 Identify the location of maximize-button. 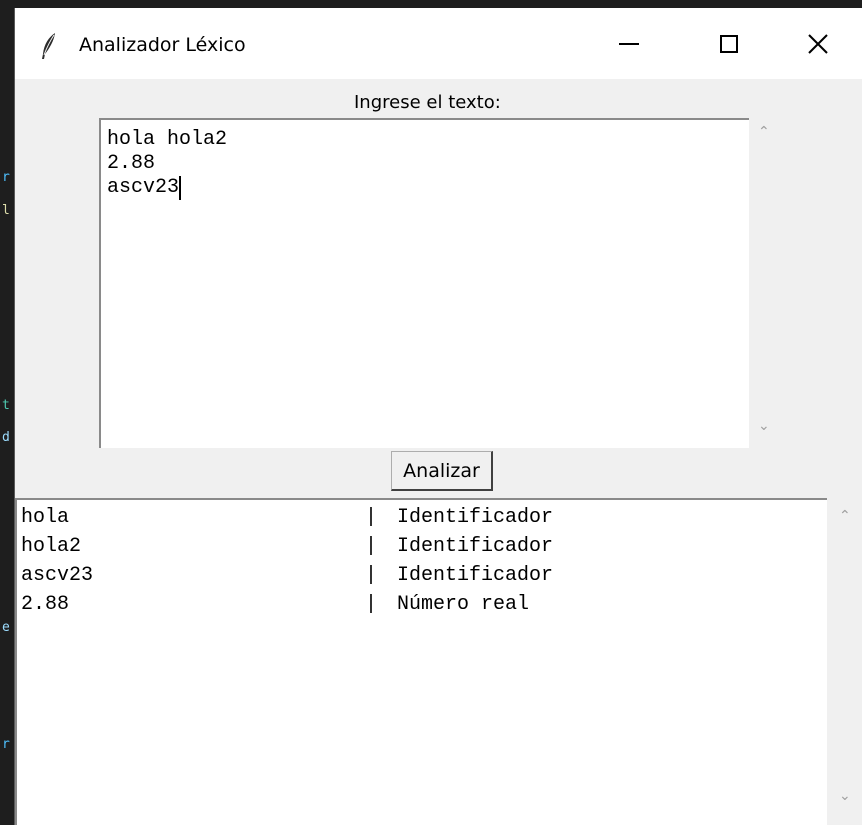
(729, 43).